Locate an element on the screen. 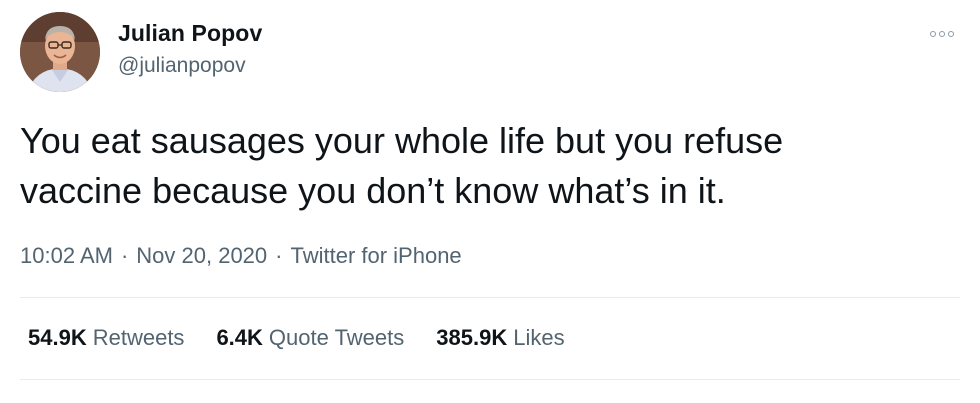  retweets-stat: 54.9K Retweets is located at coordinates (106, 338).